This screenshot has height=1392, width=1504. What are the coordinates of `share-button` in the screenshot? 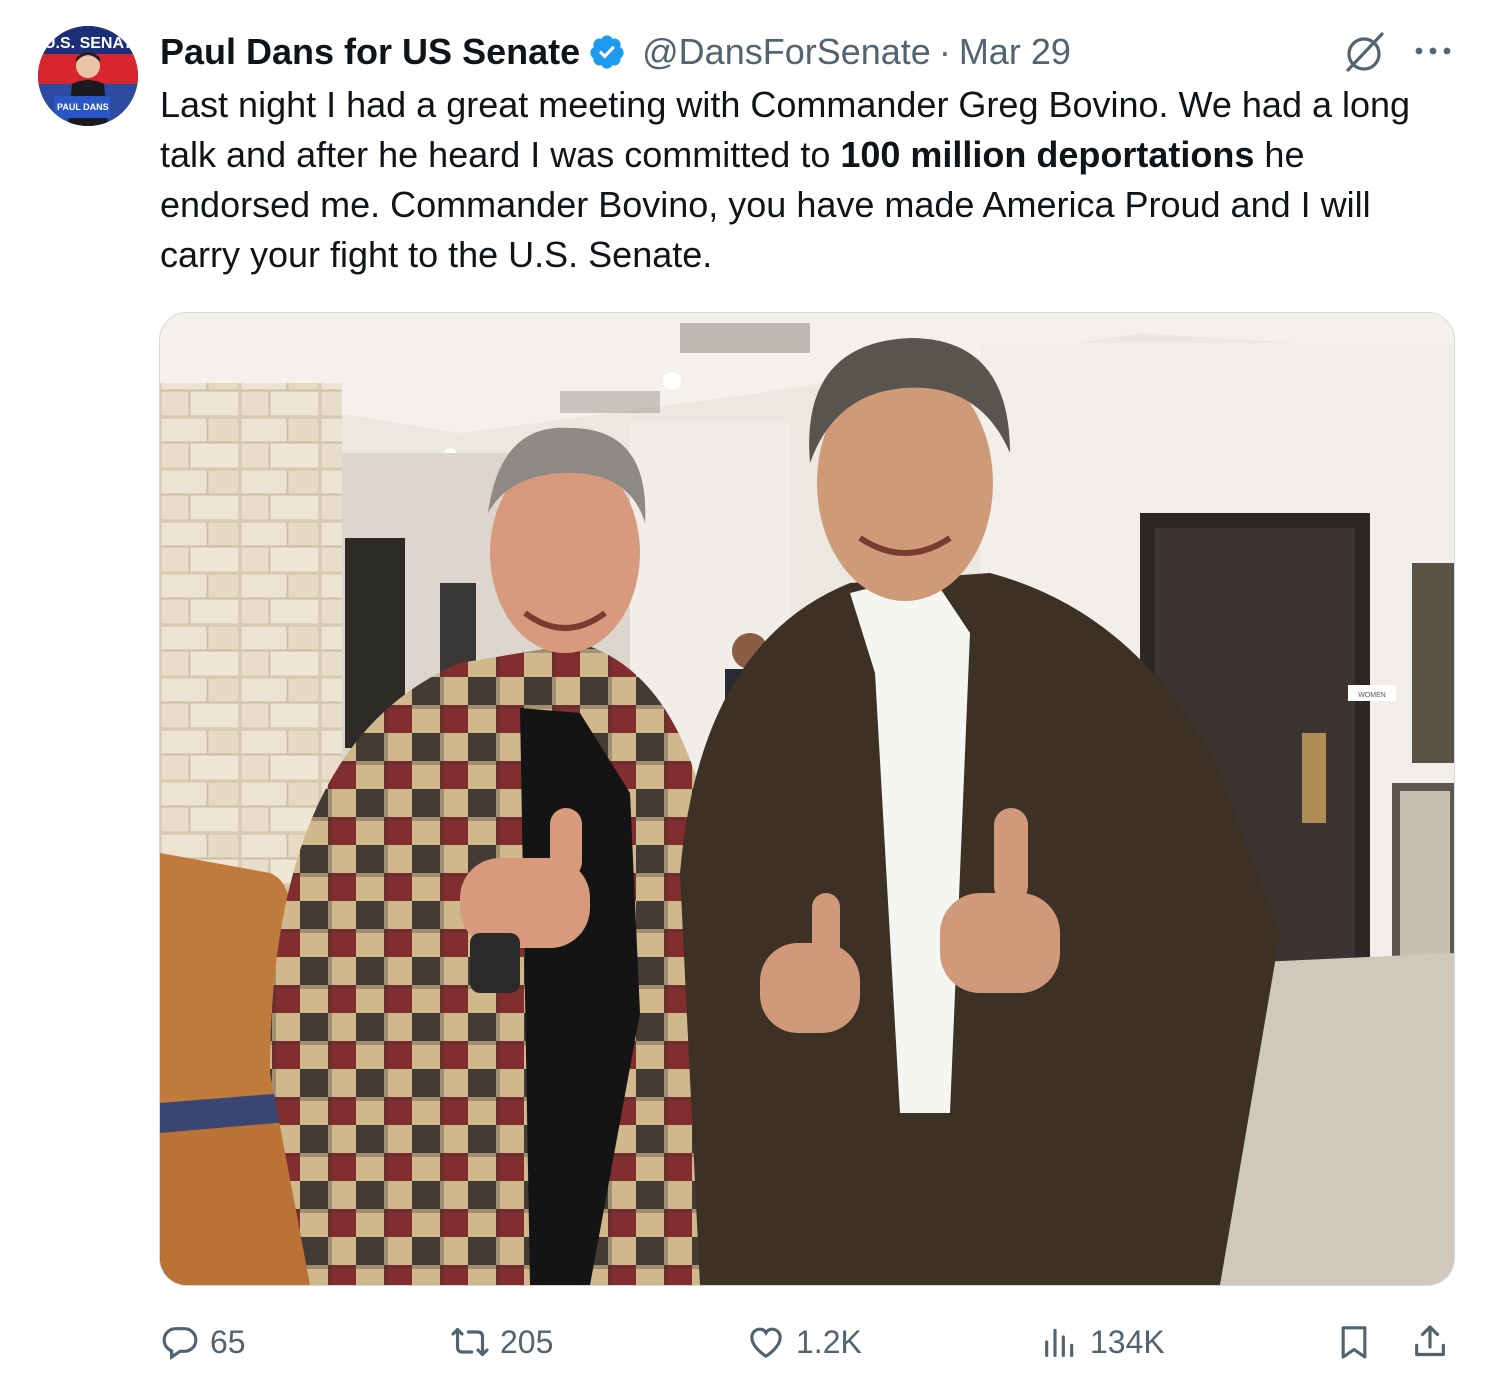 It's located at (1430, 1342).